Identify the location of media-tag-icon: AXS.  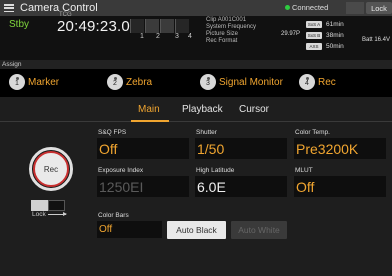
(314, 46).